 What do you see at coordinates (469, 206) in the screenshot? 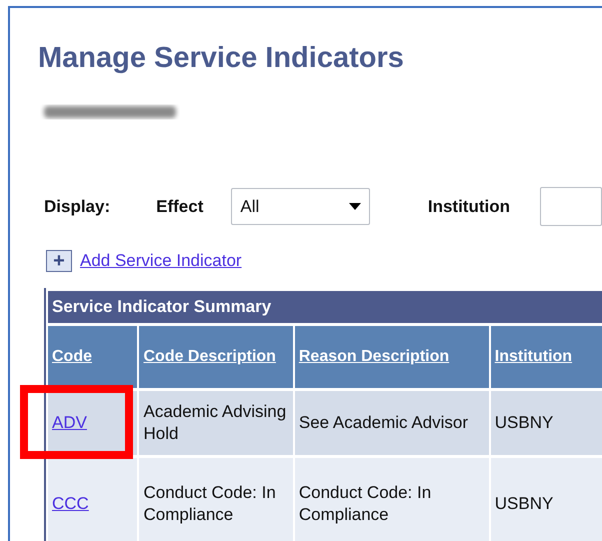
I see `institution-label: Institution` at bounding box center [469, 206].